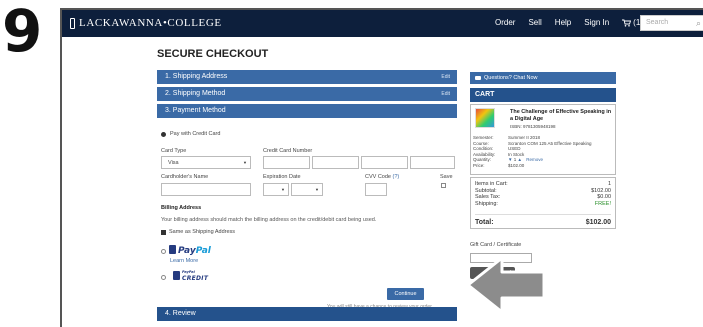 This screenshot has height=327, width=703. I want to click on step-review: 4. Review, so click(307, 314).